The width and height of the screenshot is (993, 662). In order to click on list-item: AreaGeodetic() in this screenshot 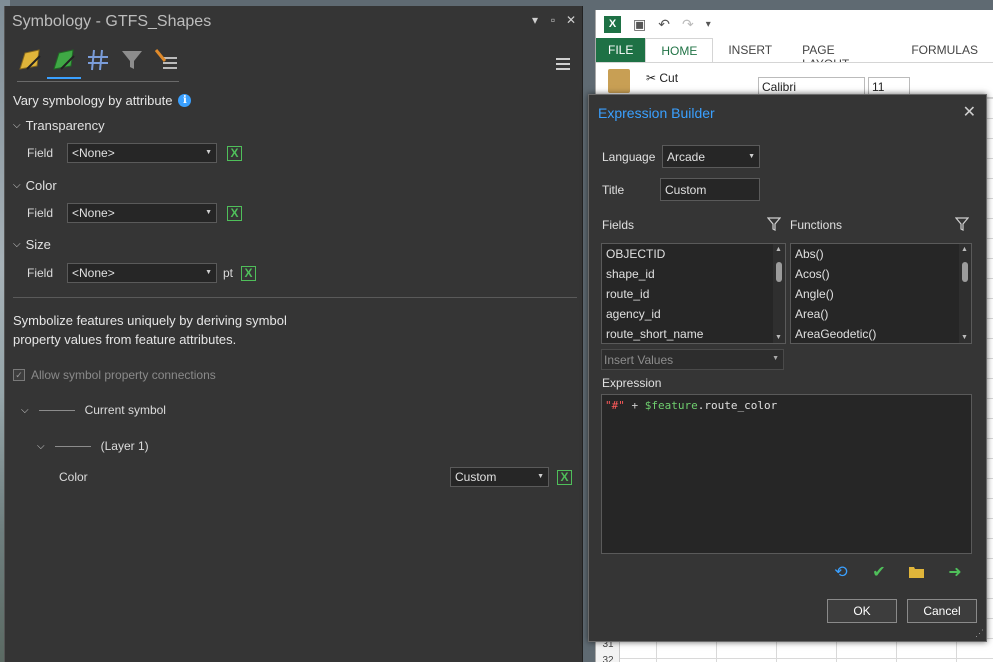, I will do `click(881, 333)`.